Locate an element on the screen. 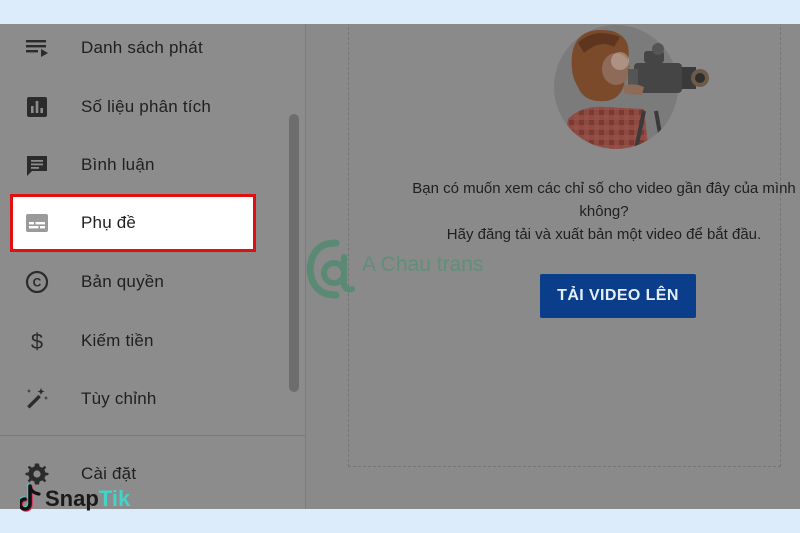  sidebar-item-analytics: Số liệu phân tích is located at coordinates (145, 107).